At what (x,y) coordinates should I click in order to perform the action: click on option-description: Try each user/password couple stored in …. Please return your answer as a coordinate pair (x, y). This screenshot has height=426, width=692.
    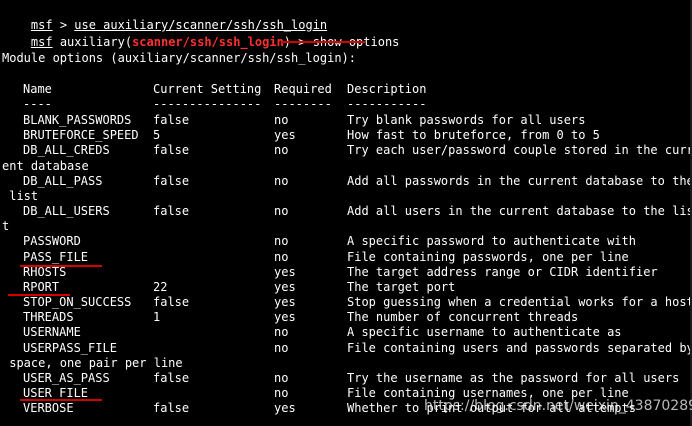
    Looking at the image, I should click on (519, 150).